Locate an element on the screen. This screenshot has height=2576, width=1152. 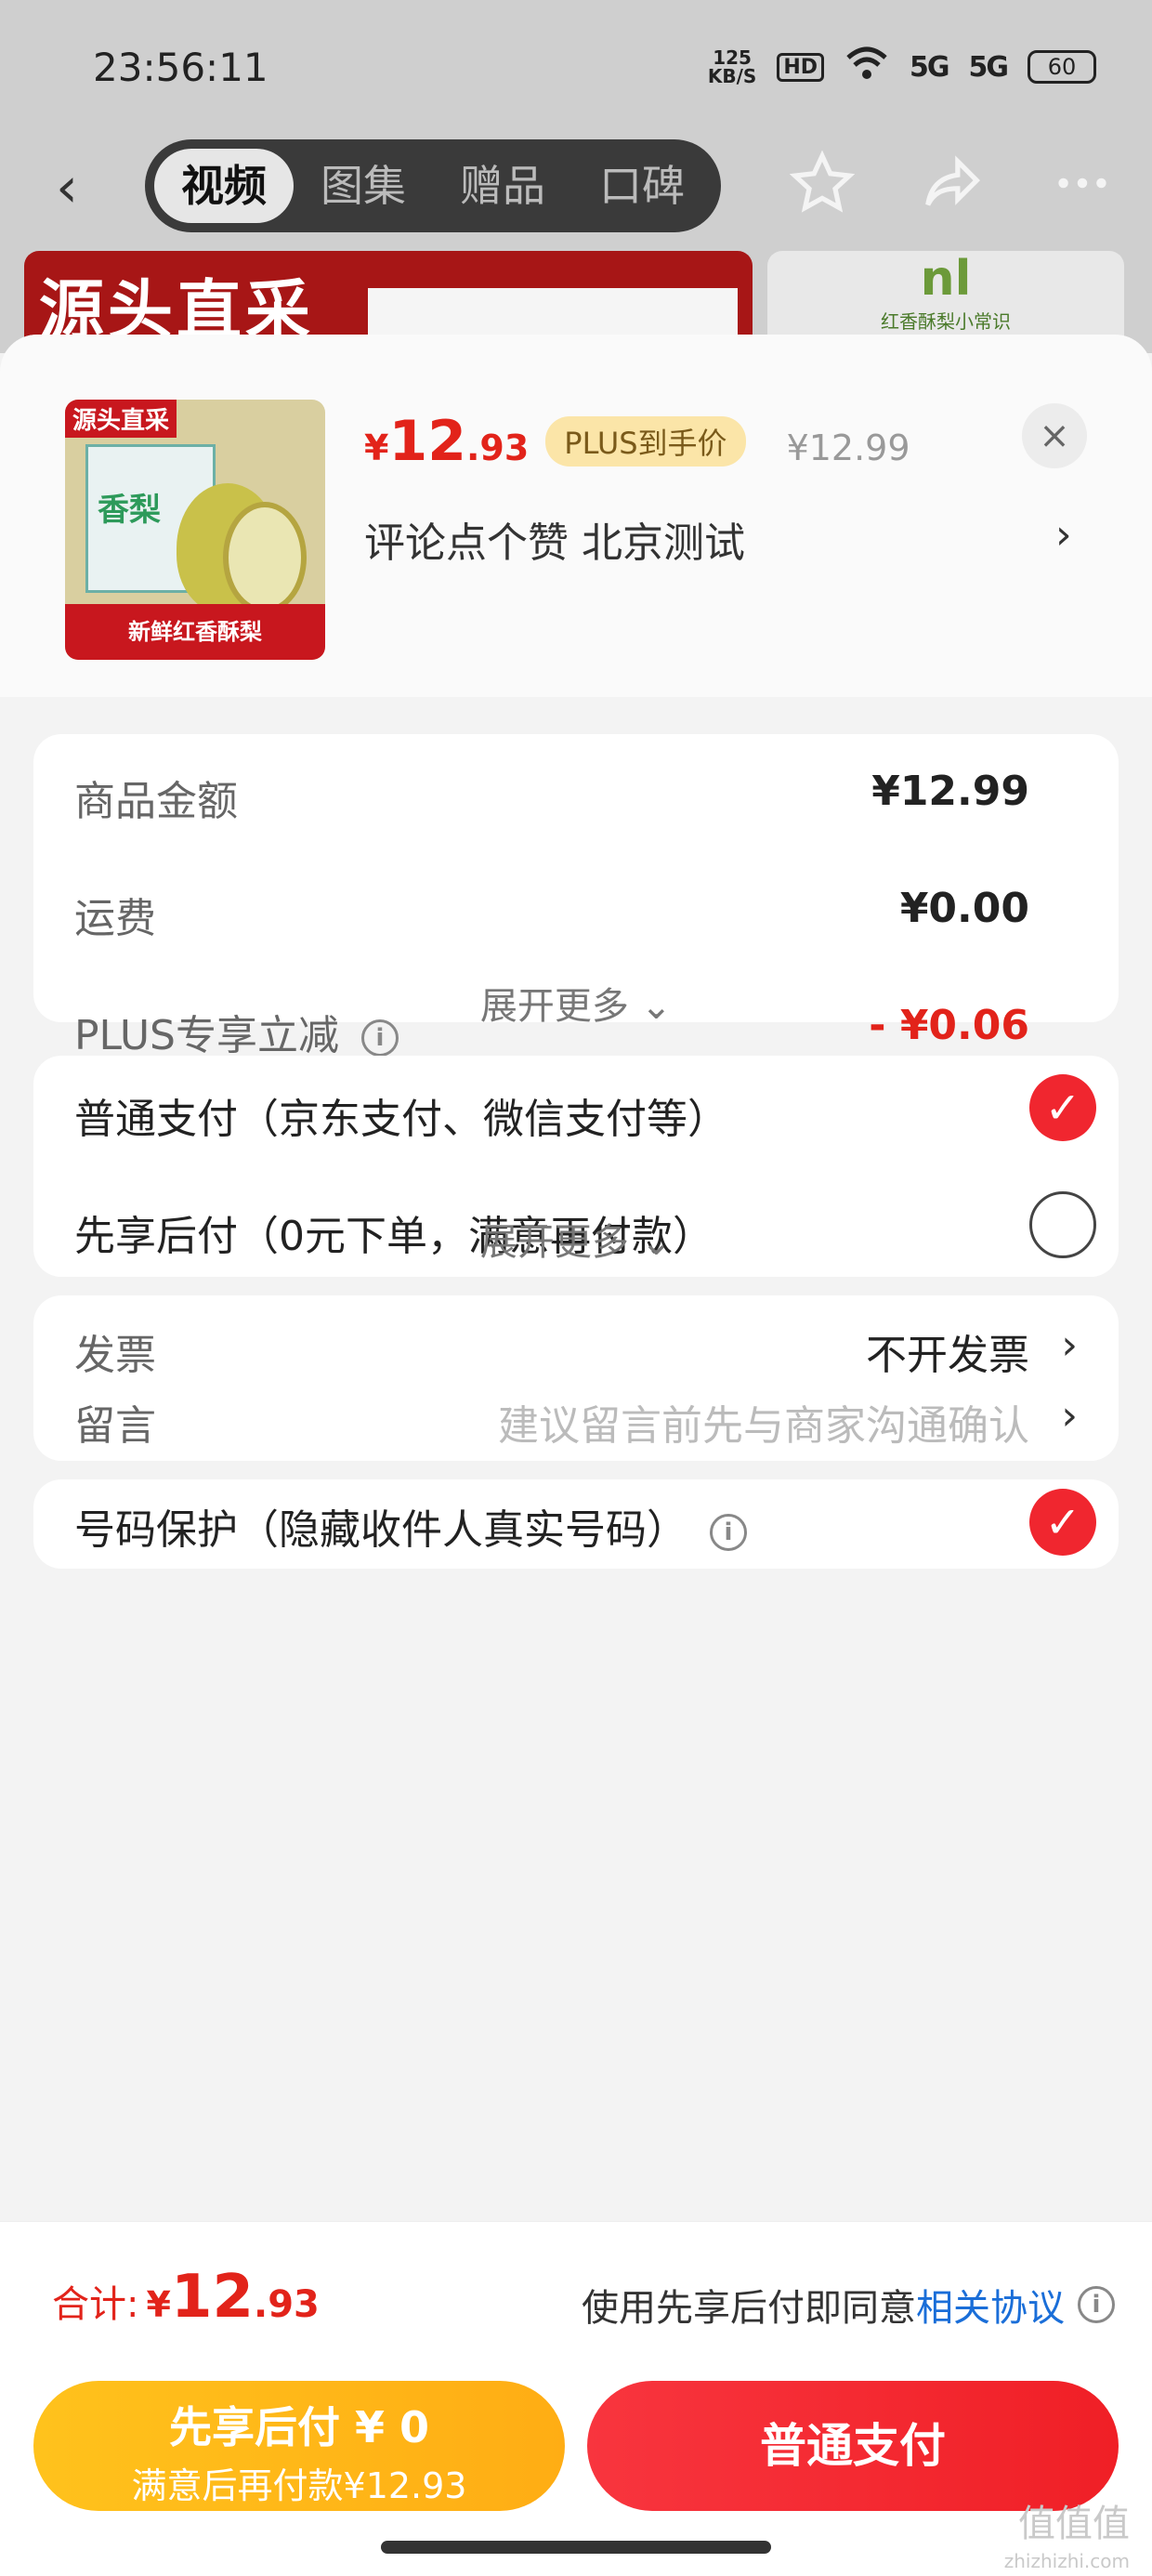
normal-pay-button: 普通支付 is located at coordinates (853, 2446).